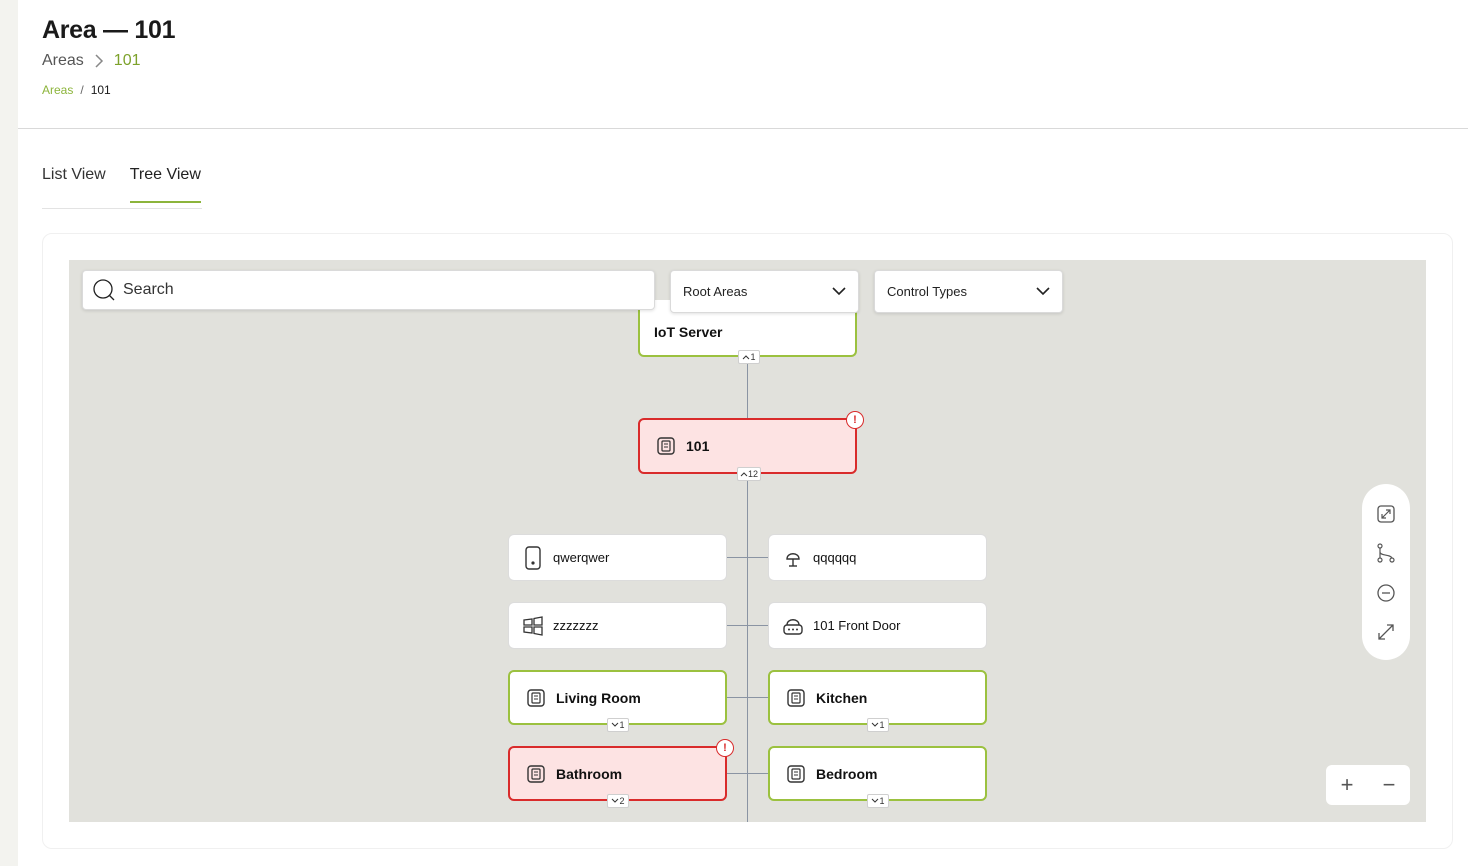 This screenshot has height=866, width=1468. I want to click on subtitle-breadcrumb-parent: Areas, so click(63, 61).